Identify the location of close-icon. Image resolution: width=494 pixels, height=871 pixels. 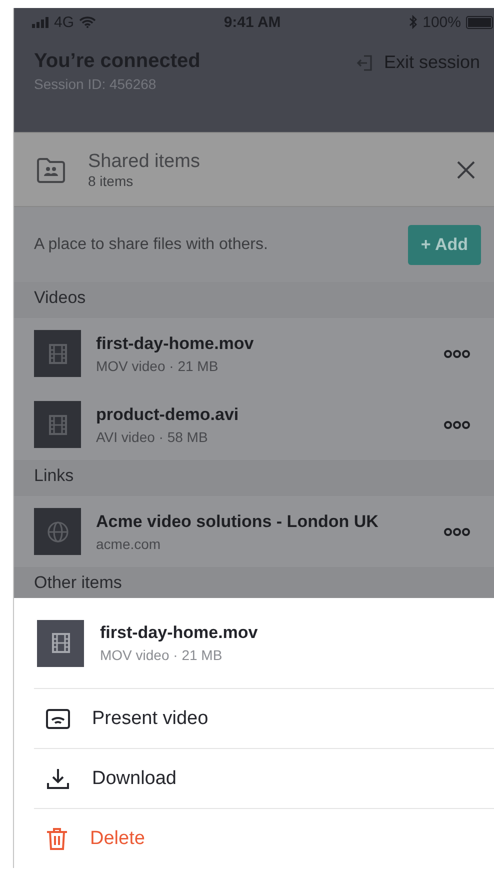
(466, 170).